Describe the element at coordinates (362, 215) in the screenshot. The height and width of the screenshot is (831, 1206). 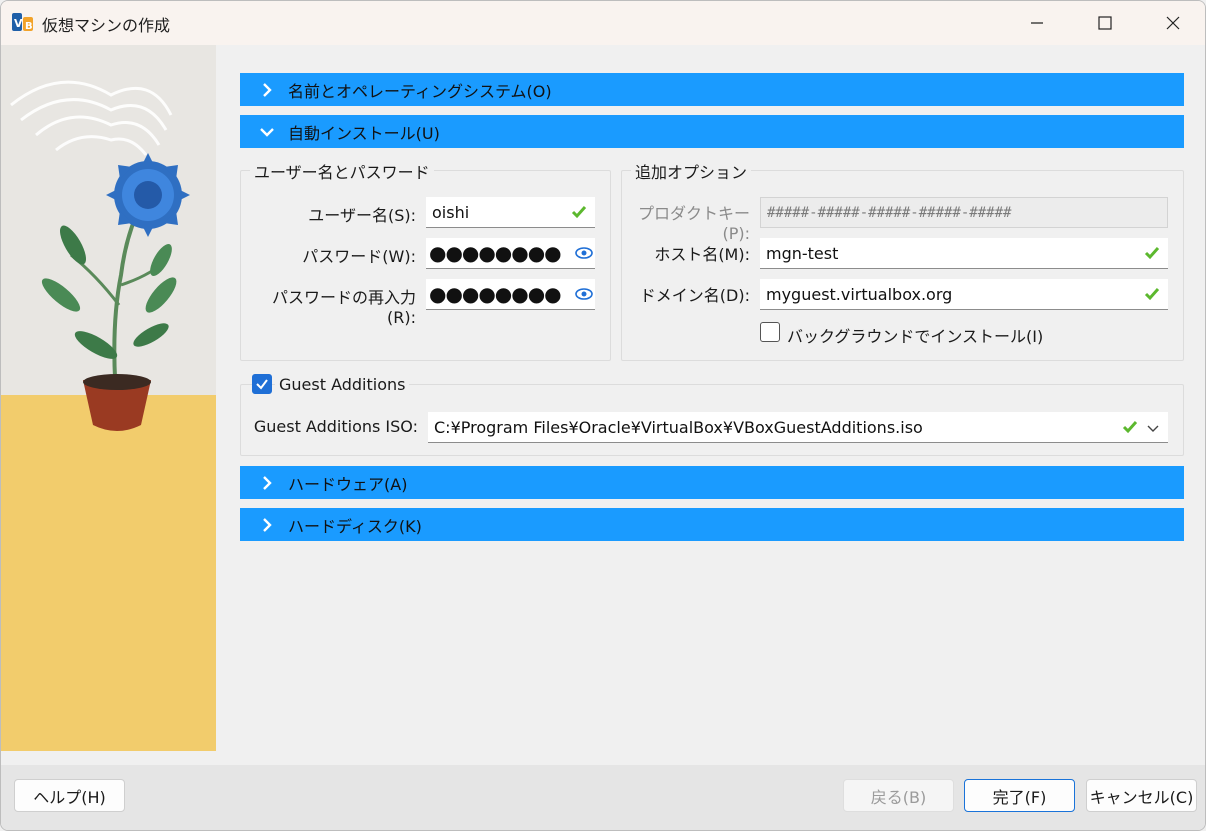
I see `username-label: ユーザー名(S):` at that location.